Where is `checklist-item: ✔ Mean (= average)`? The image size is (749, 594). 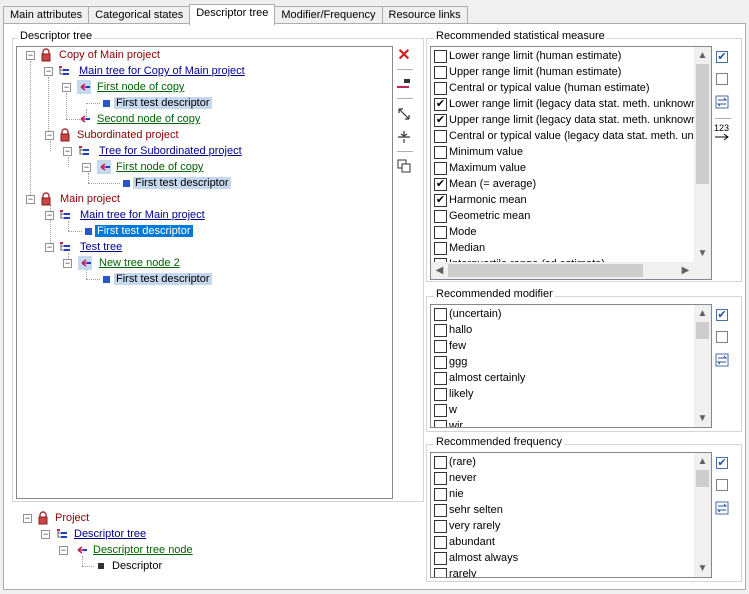 checklist-item: ✔ Mean (= average) is located at coordinates (563, 184).